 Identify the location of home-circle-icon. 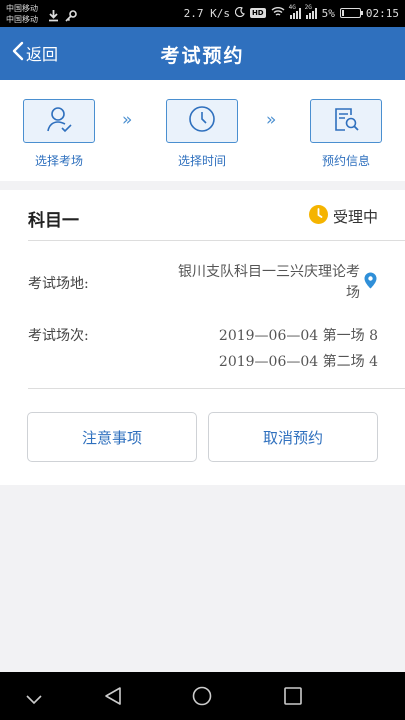
(202, 698).